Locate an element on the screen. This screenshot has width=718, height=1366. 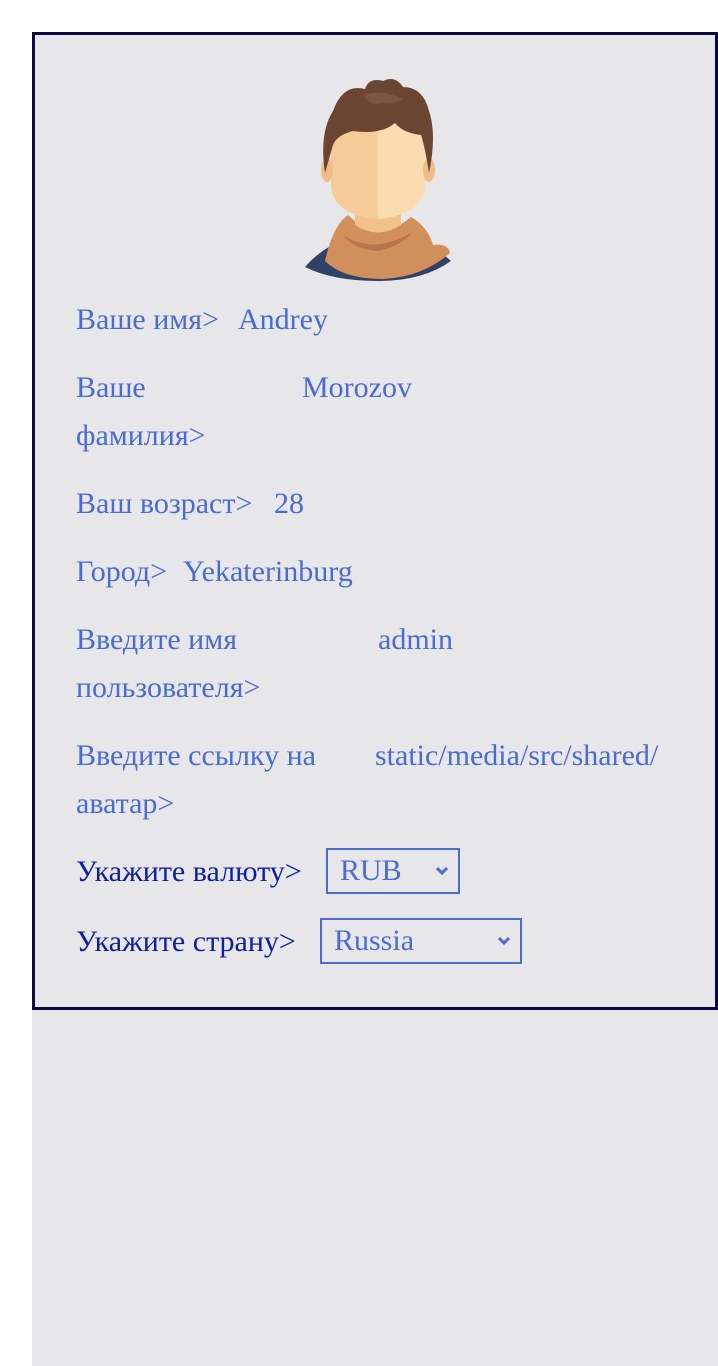
username-label-line1: Введите имя is located at coordinates (157, 639).